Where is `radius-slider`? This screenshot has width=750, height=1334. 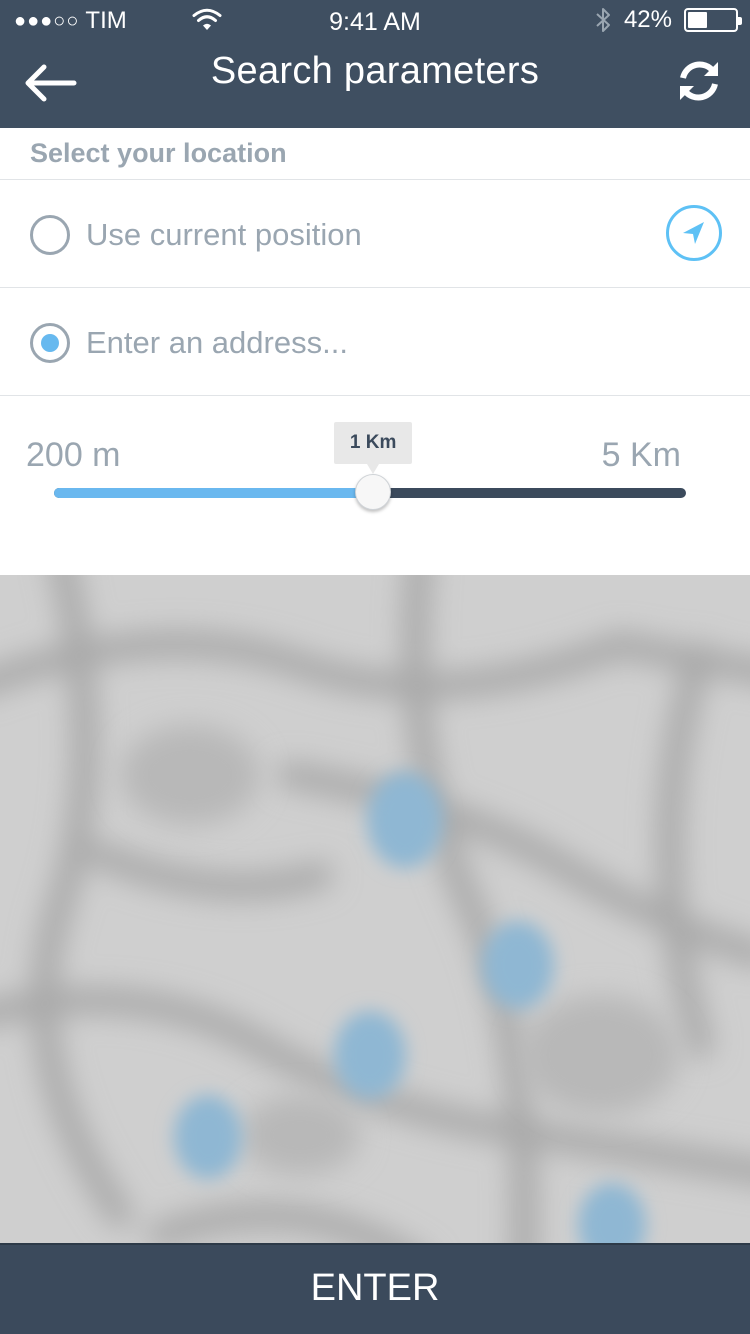 radius-slider is located at coordinates (370, 492).